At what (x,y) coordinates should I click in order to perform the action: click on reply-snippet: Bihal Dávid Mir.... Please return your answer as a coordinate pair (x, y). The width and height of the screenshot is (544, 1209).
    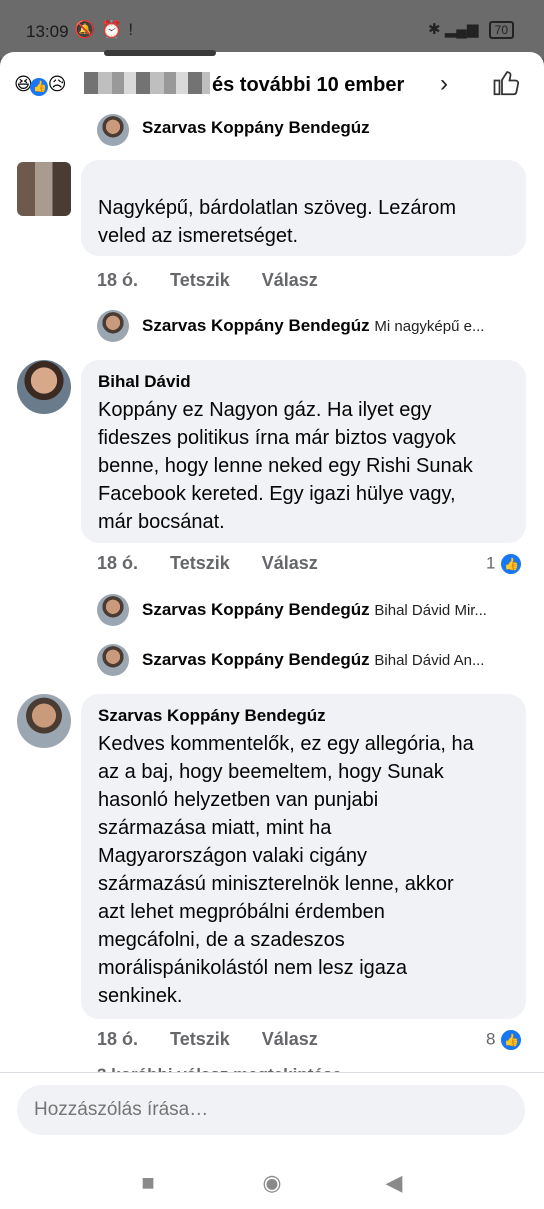
    Looking at the image, I should click on (430, 610).